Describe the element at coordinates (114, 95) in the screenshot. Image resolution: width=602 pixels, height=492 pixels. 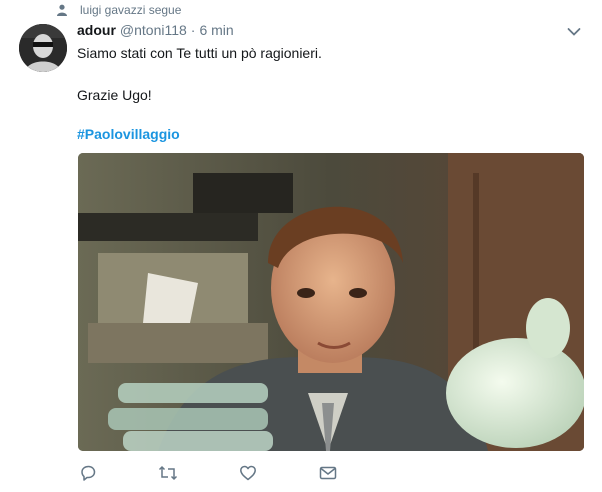
I see `tweet-text-line: Grazie Ugo!` at that location.